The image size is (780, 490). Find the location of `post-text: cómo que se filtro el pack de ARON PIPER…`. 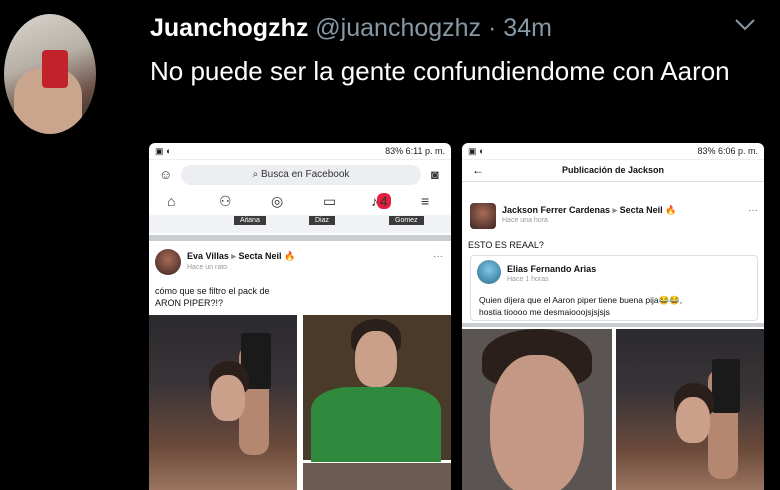

post-text: cómo que se filtro el pack de ARON PIPER… is located at coordinates (212, 297).